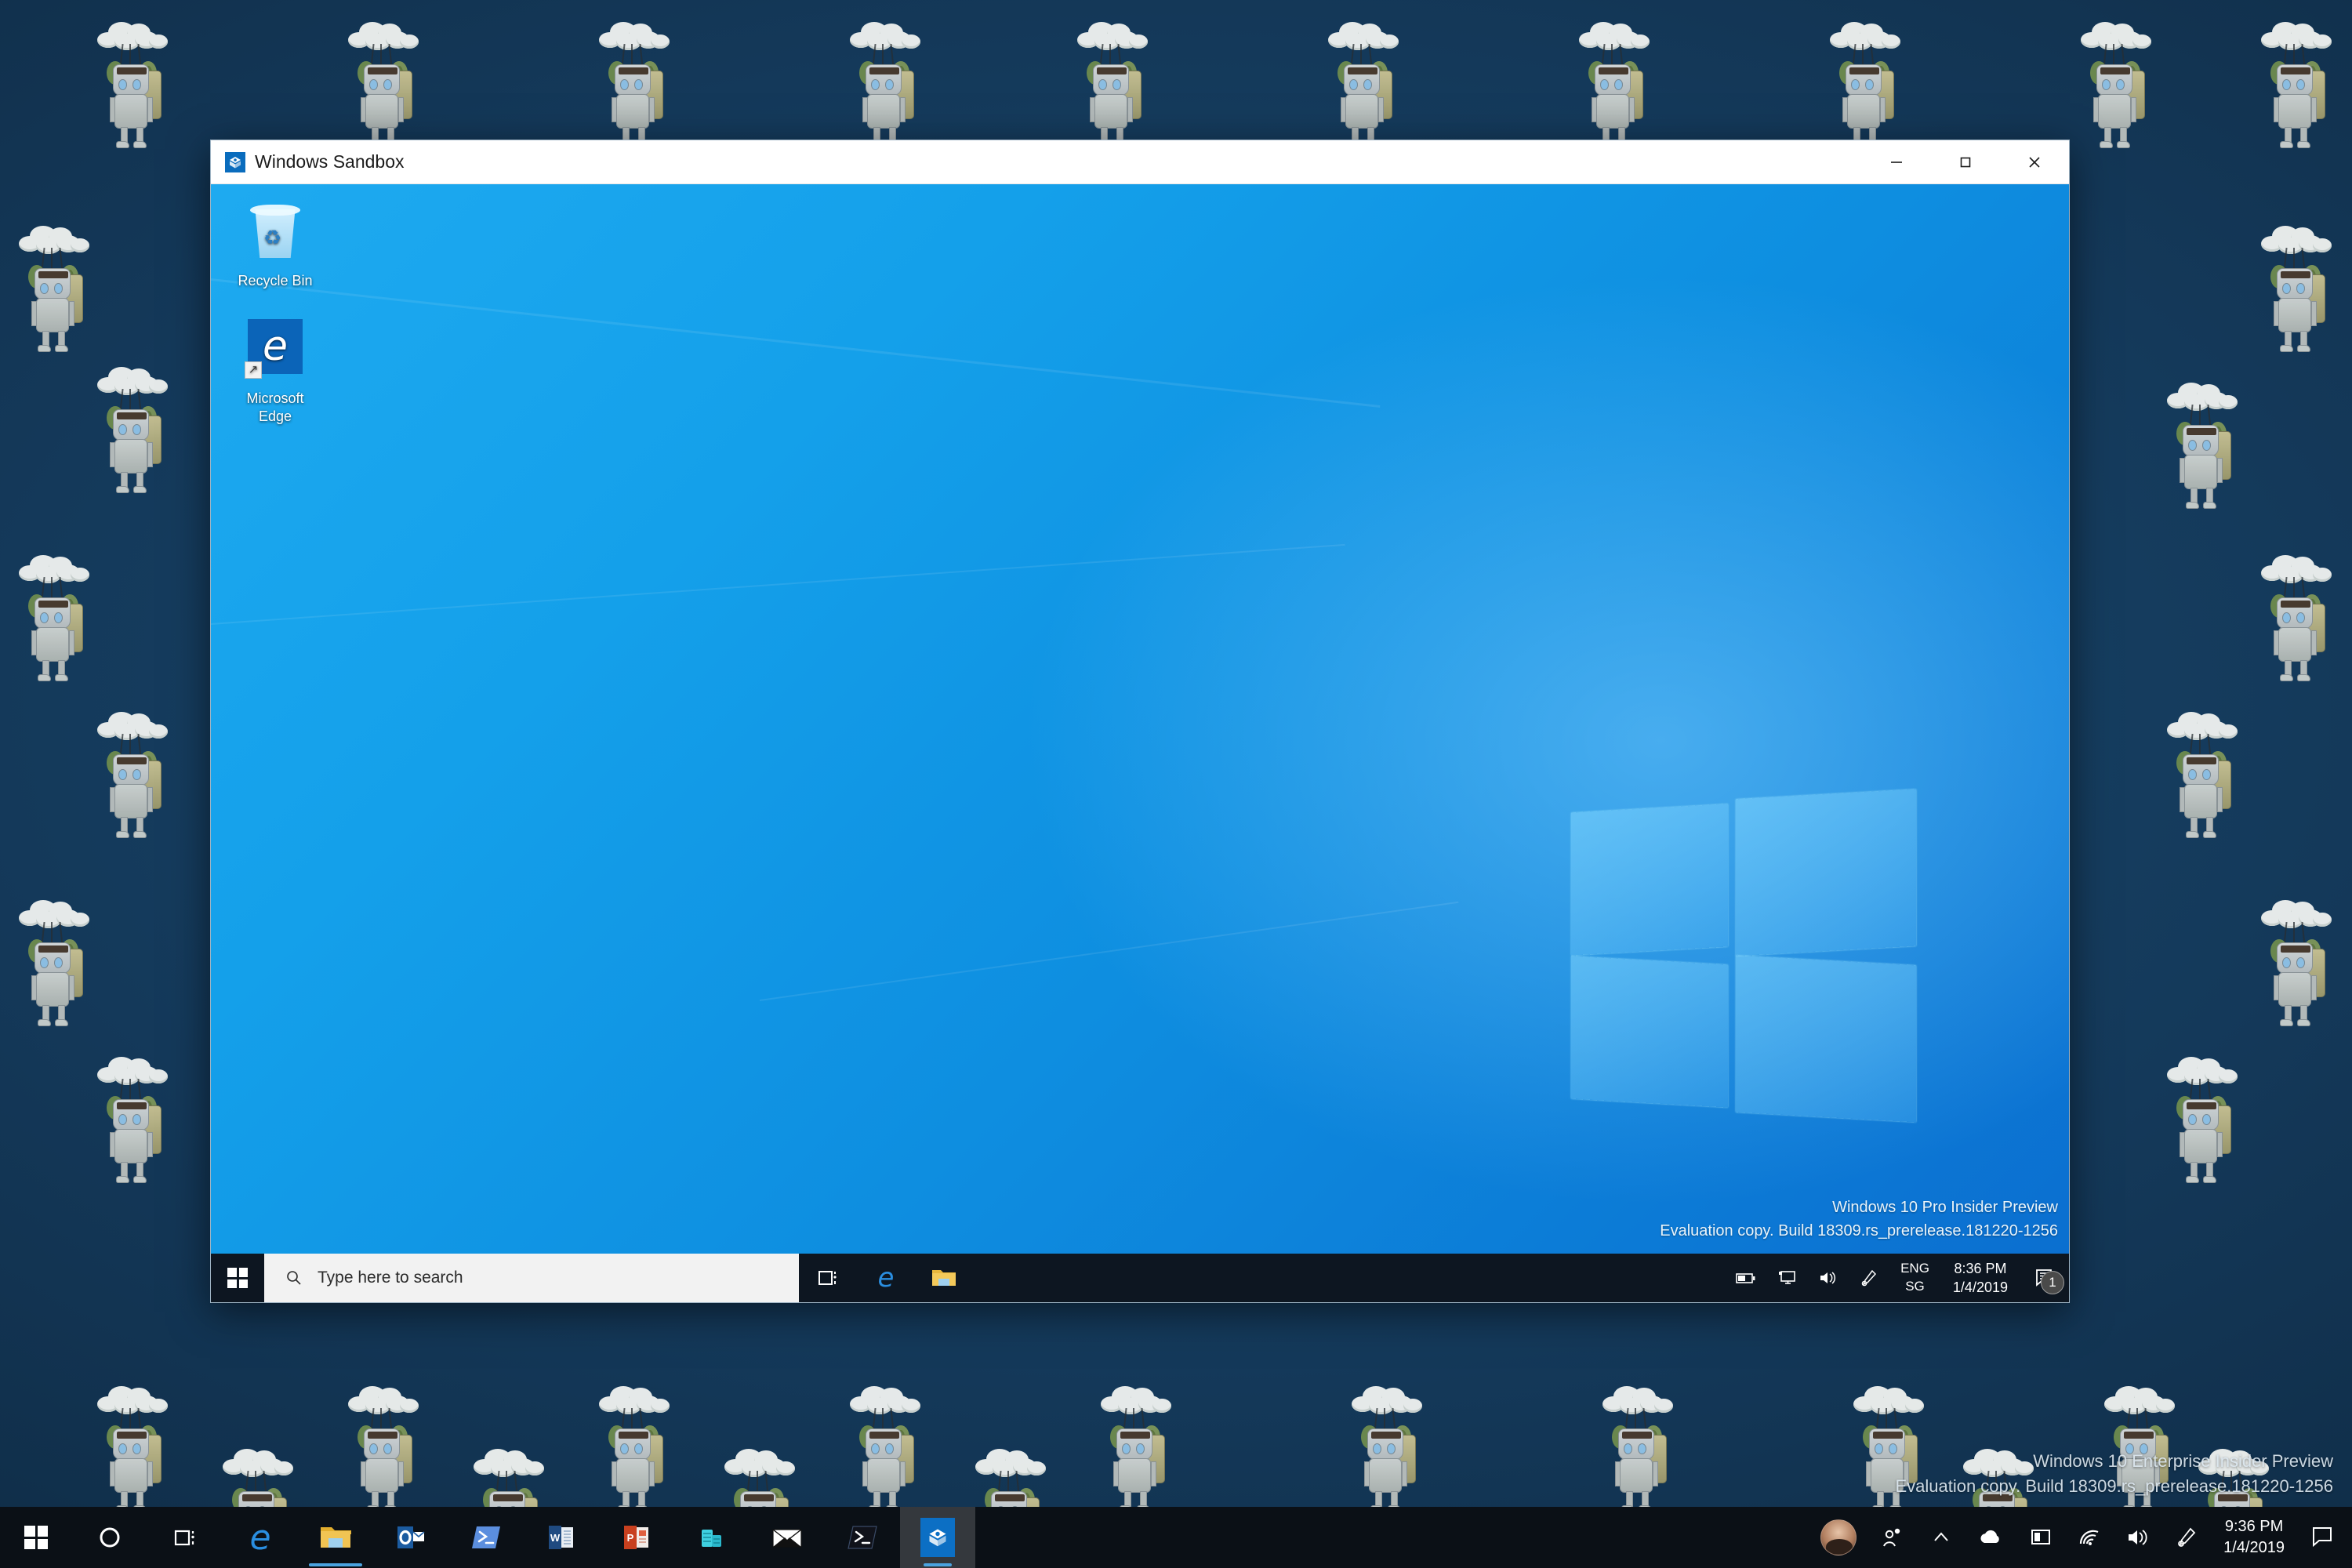 Image resolution: width=2352 pixels, height=1568 pixels. I want to click on host-taskbar-item-file-explorer, so click(335, 1537).